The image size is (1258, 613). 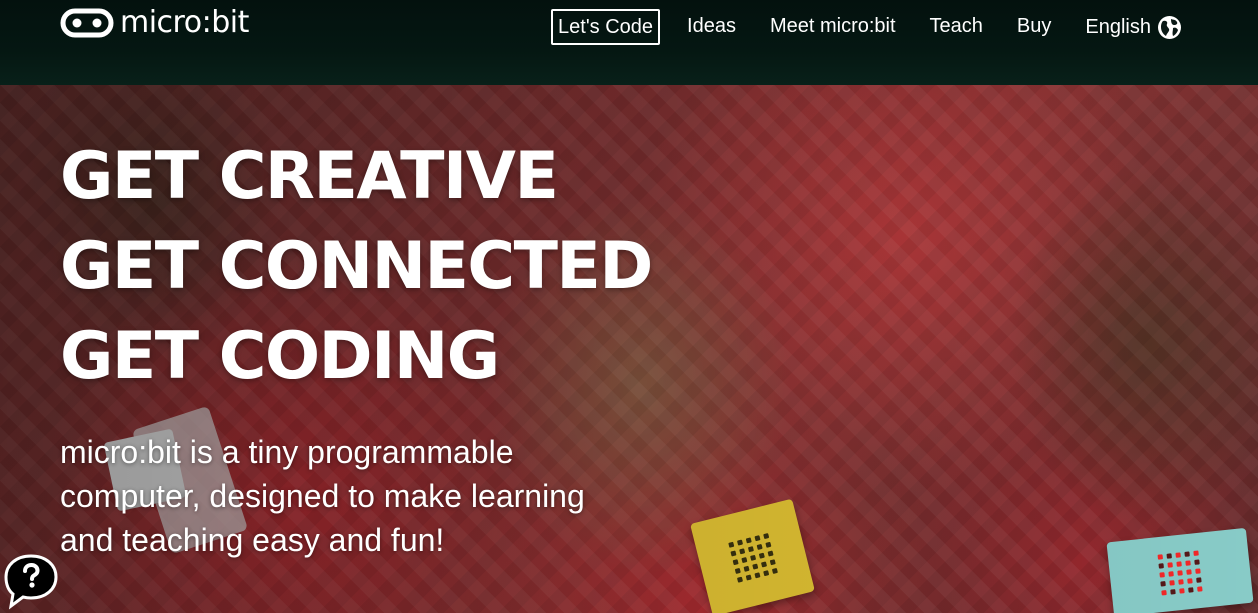 I want to click on headline-line-1: GET CREATIVE, so click(x=309, y=176).